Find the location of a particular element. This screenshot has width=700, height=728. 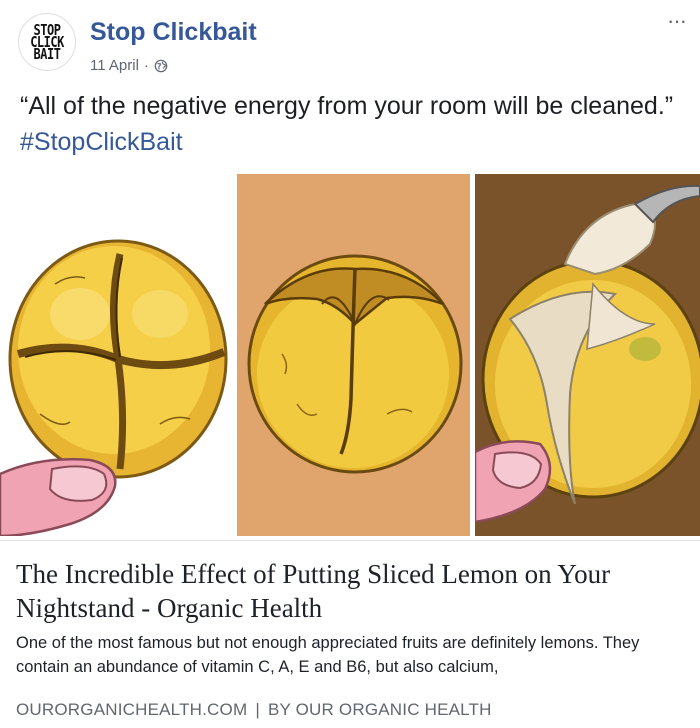

post-date: 11 April is located at coordinates (114, 65).